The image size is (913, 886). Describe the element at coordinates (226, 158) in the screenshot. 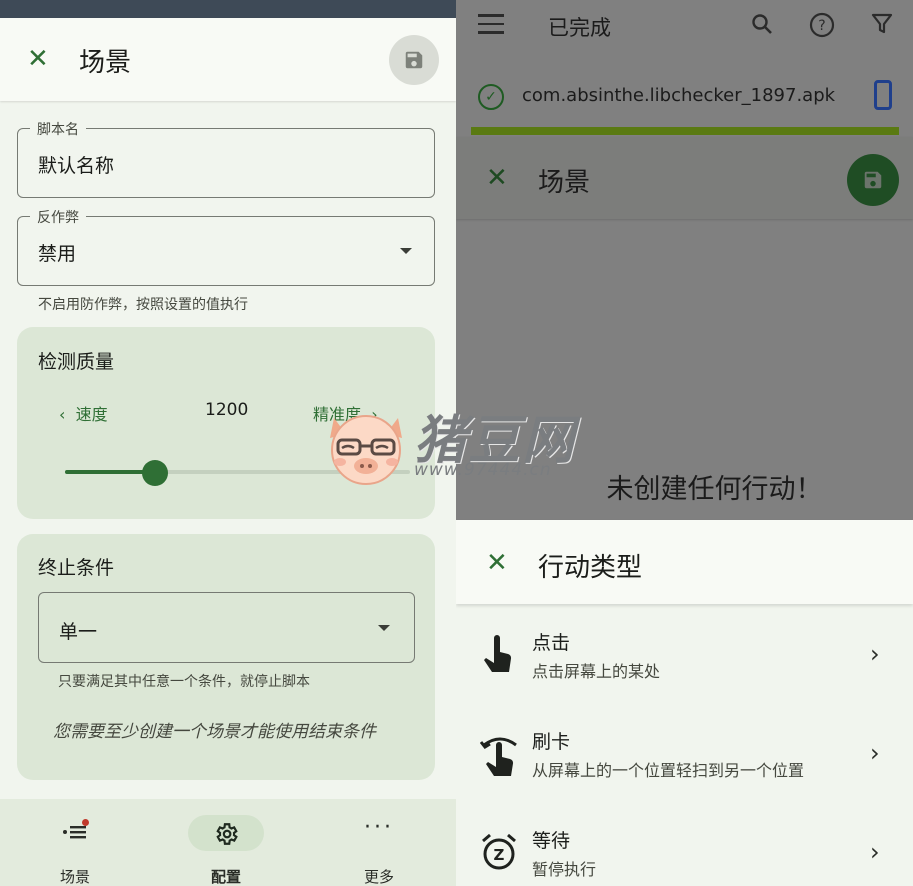

I see `script-name-field: 脚本名 默认名称` at that location.